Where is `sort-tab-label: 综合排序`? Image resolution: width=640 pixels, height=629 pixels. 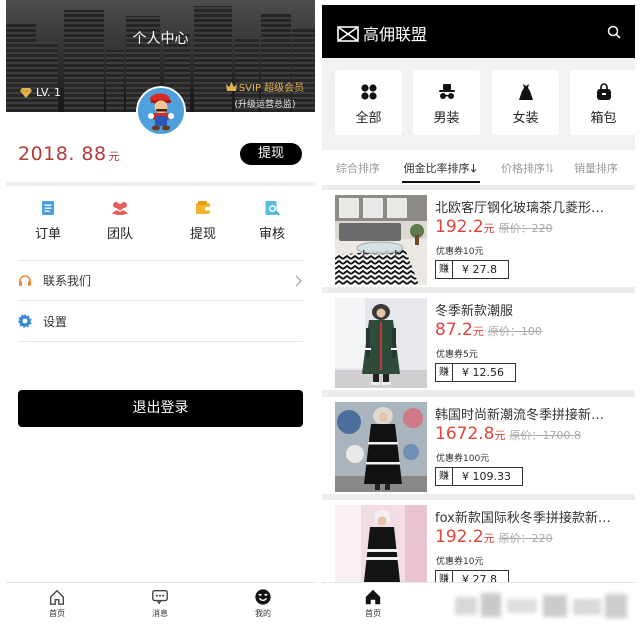 sort-tab-label: 综合排序 is located at coordinates (358, 168).